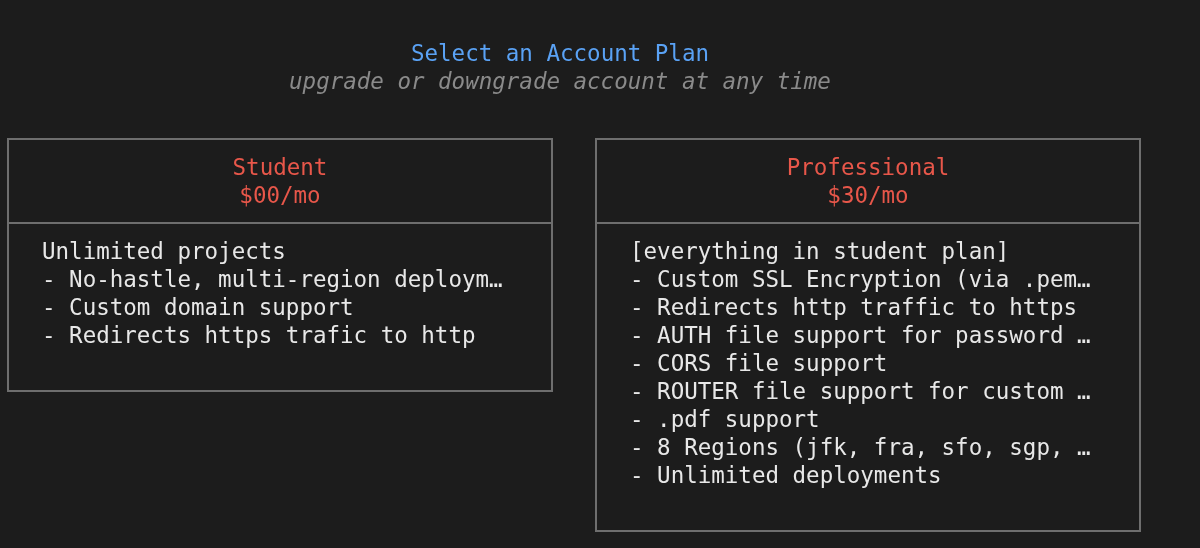  I want to click on feature-text: - .pdf support, so click(725, 419).